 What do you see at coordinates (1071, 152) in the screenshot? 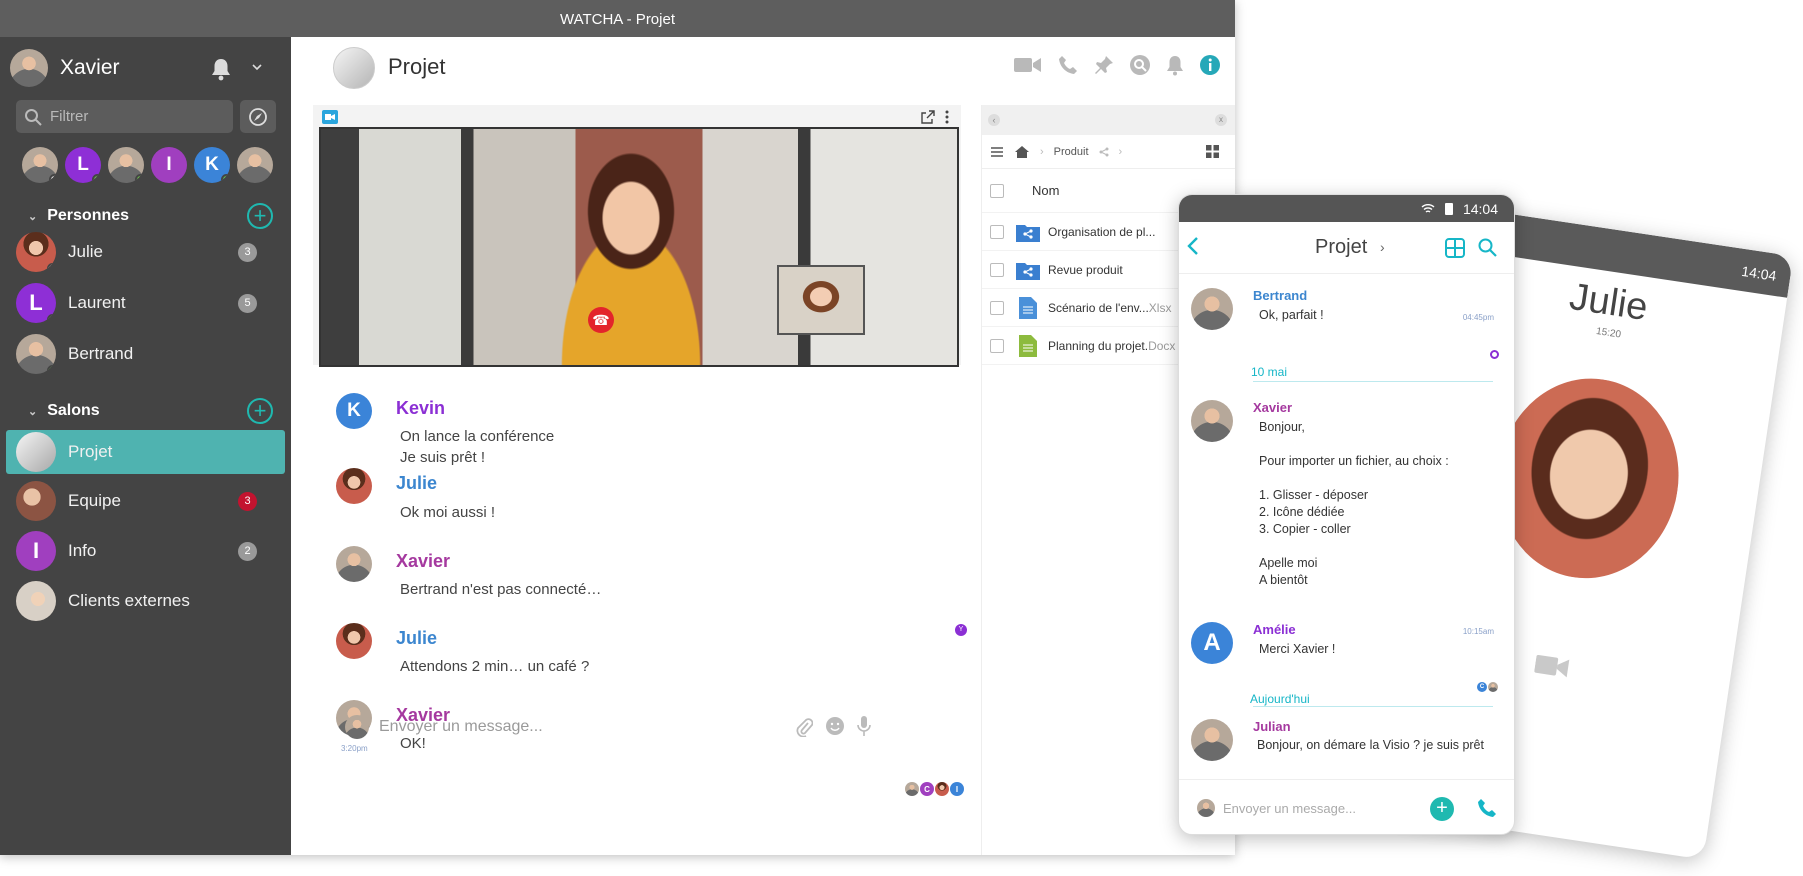
I see `breadcrumb-folder: Produit` at bounding box center [1071, 152].